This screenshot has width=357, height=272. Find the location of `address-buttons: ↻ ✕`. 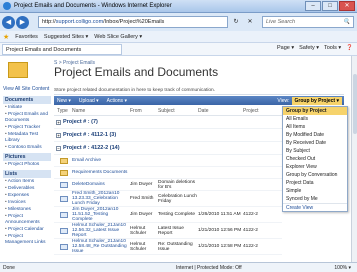

address-buttons: ↻ ✕ is located at coordinates (243, 22).